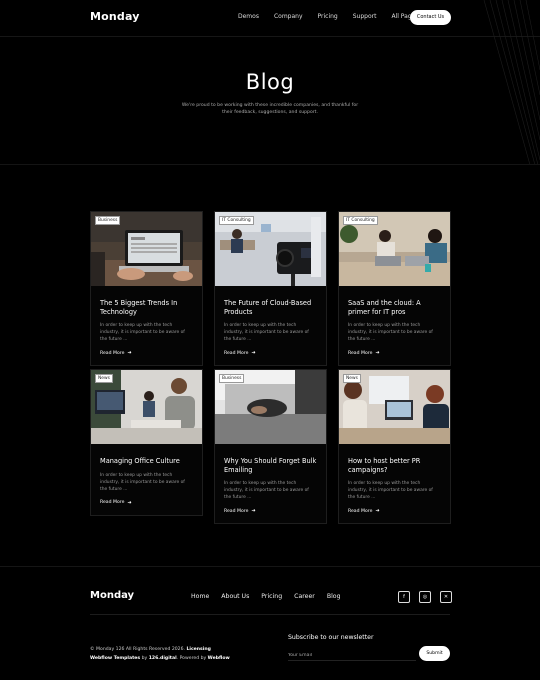  What do you see at coordinates (270, 307) in the screenshot?
I see `post-title: The Future of Cloud-Based Products` at bounding box center [270, 307].